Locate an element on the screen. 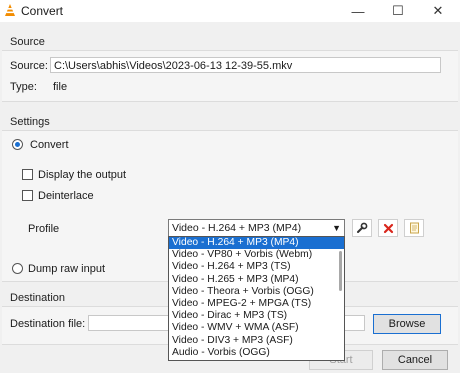 The width and height of the screenshot is (460, 373). profile-option: Audio - Vorbis (OGG) is located at coordinates (256, 353).